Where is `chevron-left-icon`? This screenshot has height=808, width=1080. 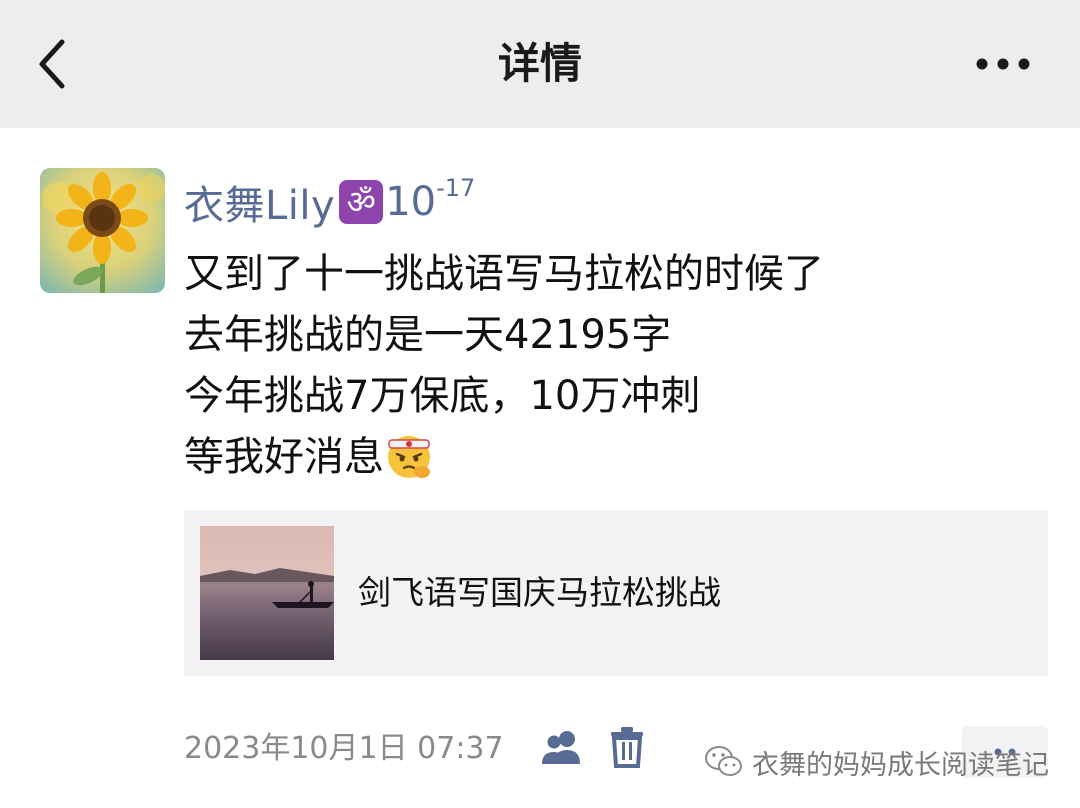 chevron-left-icon is located at coordinates (52, 64).